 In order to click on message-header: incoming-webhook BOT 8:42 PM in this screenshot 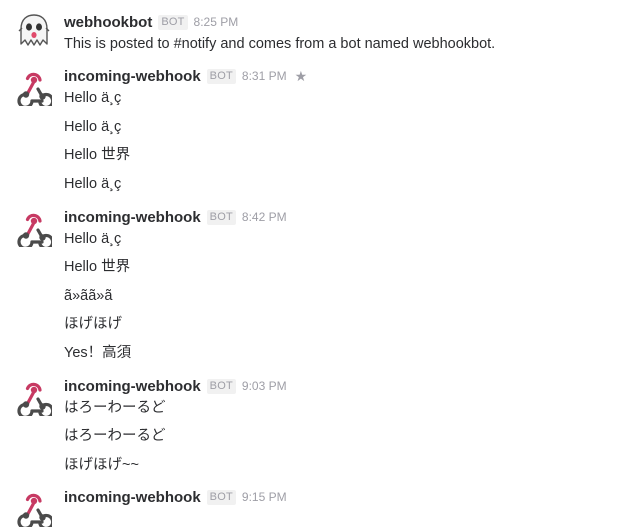, I will do `click(175, 217)`.